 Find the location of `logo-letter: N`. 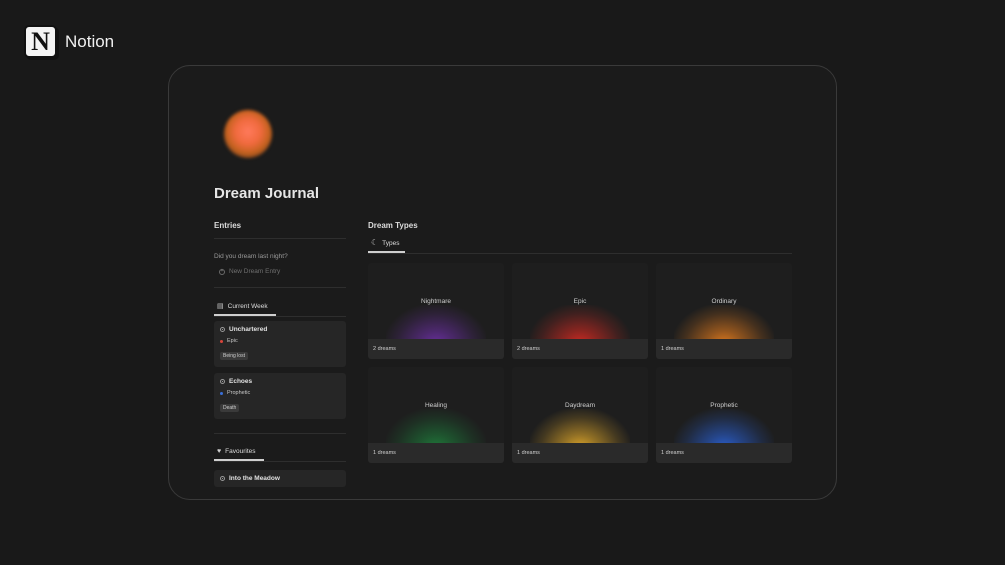

logo-letter: N is located at coordinates (40, 41).